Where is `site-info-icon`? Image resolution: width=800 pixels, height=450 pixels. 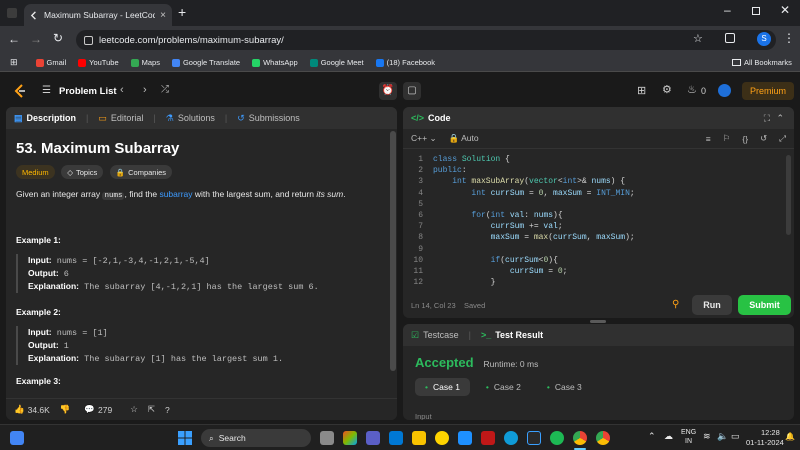 site-info-icon is located at coordinates (88, 40).